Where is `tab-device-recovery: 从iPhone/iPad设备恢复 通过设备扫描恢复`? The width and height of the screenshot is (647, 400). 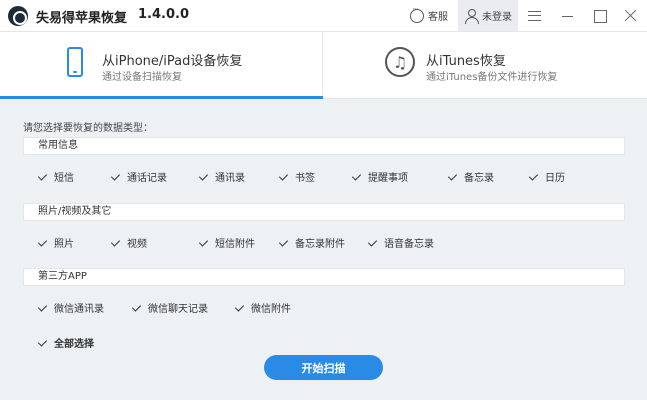
tab-device-recovery: 从iPhone/iPad设备恢复 通过设备扫描恢复 is located at coordinates (161, 65).